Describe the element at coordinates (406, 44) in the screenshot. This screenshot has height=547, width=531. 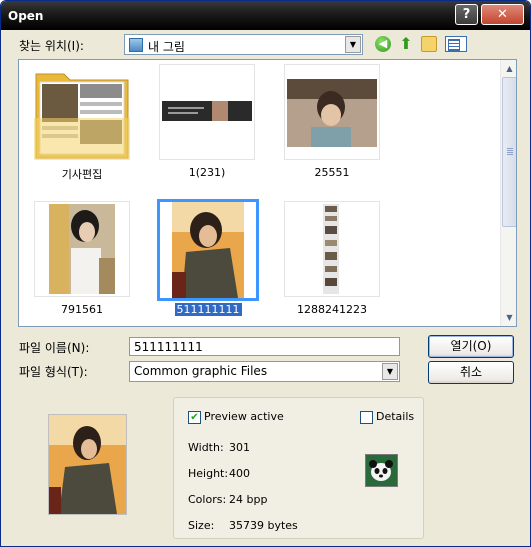
I see `up-folder-icon: ⬆` at that location.